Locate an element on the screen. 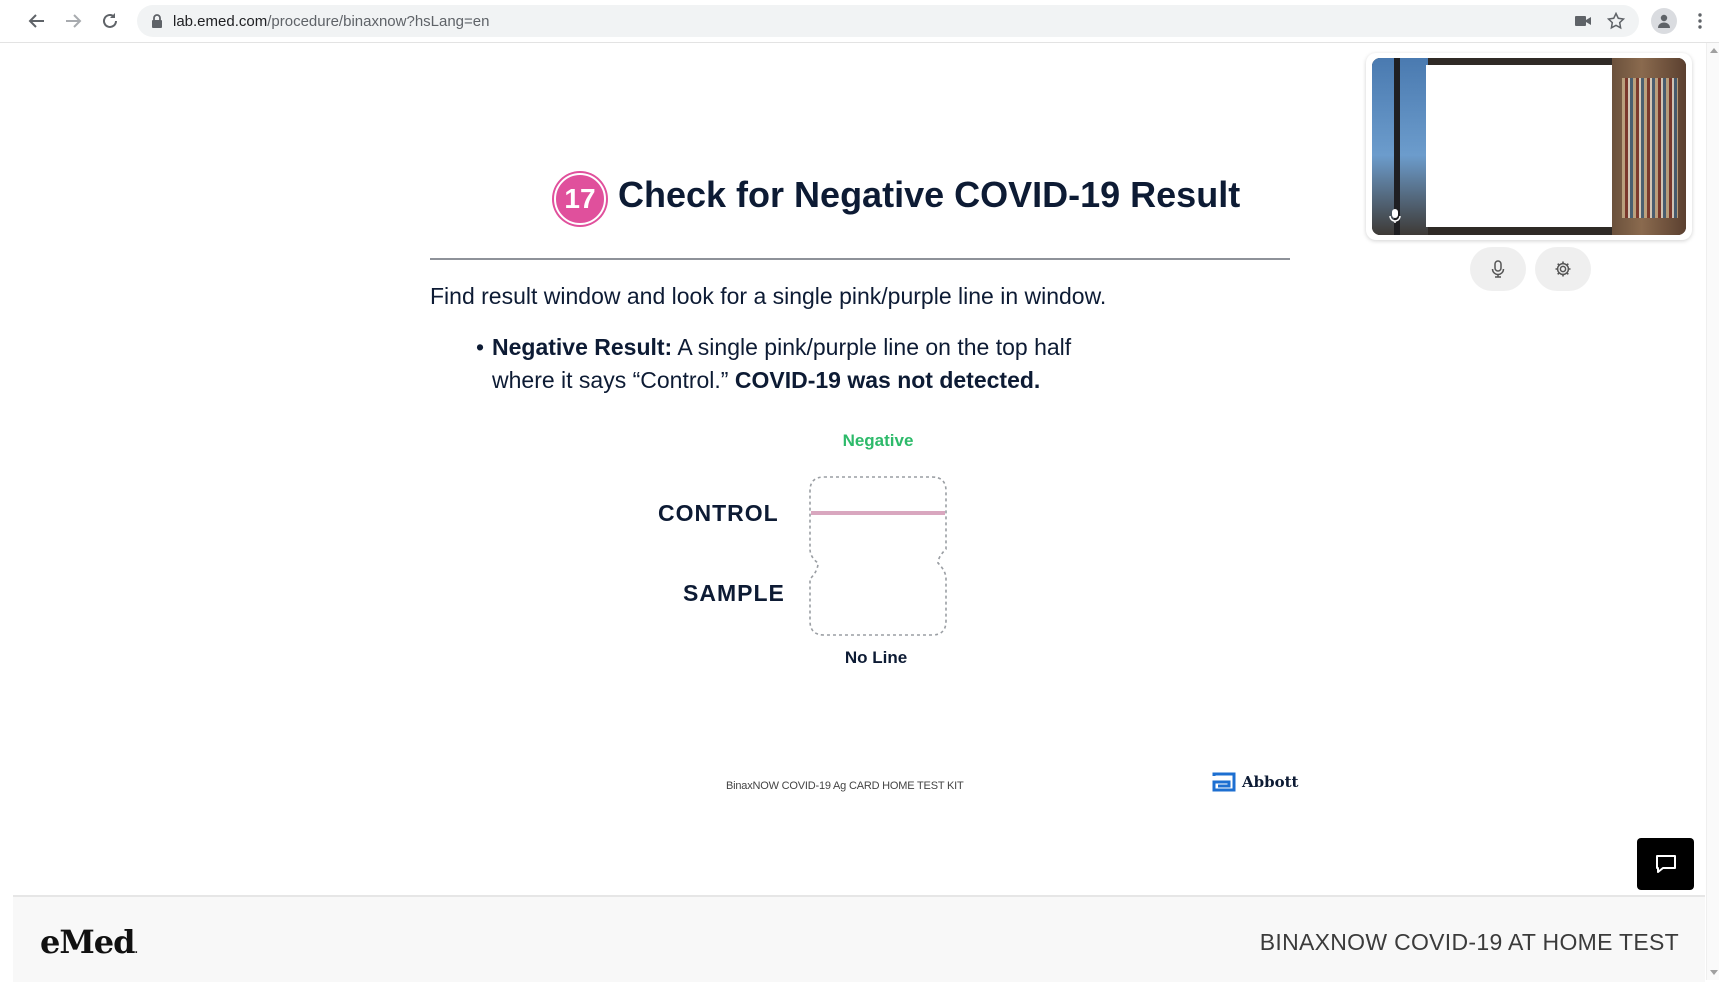  arrow-right-icon is located at coordinates (74, 21).